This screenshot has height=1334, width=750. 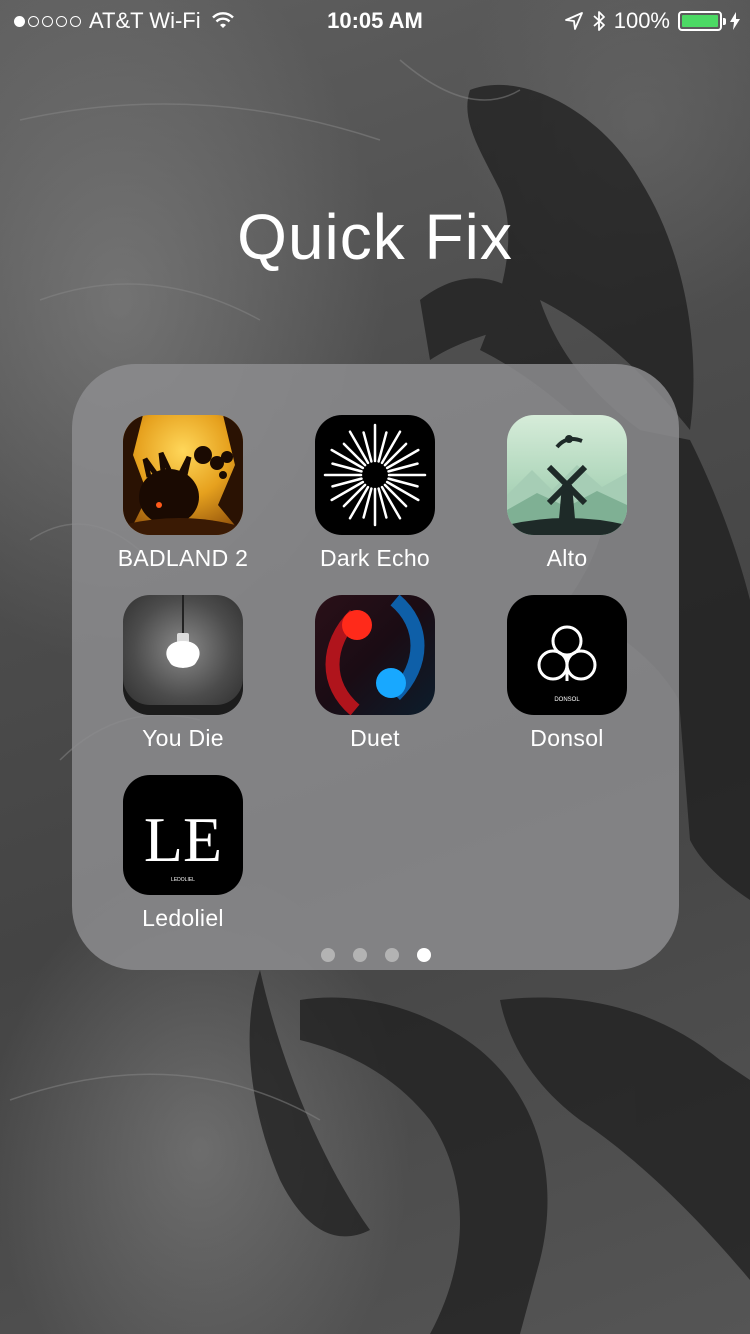 What do you see at coordinates (375, 558) in the screenshot?
I see `app-label: Dark Echo` at bounding box center [375, 558].